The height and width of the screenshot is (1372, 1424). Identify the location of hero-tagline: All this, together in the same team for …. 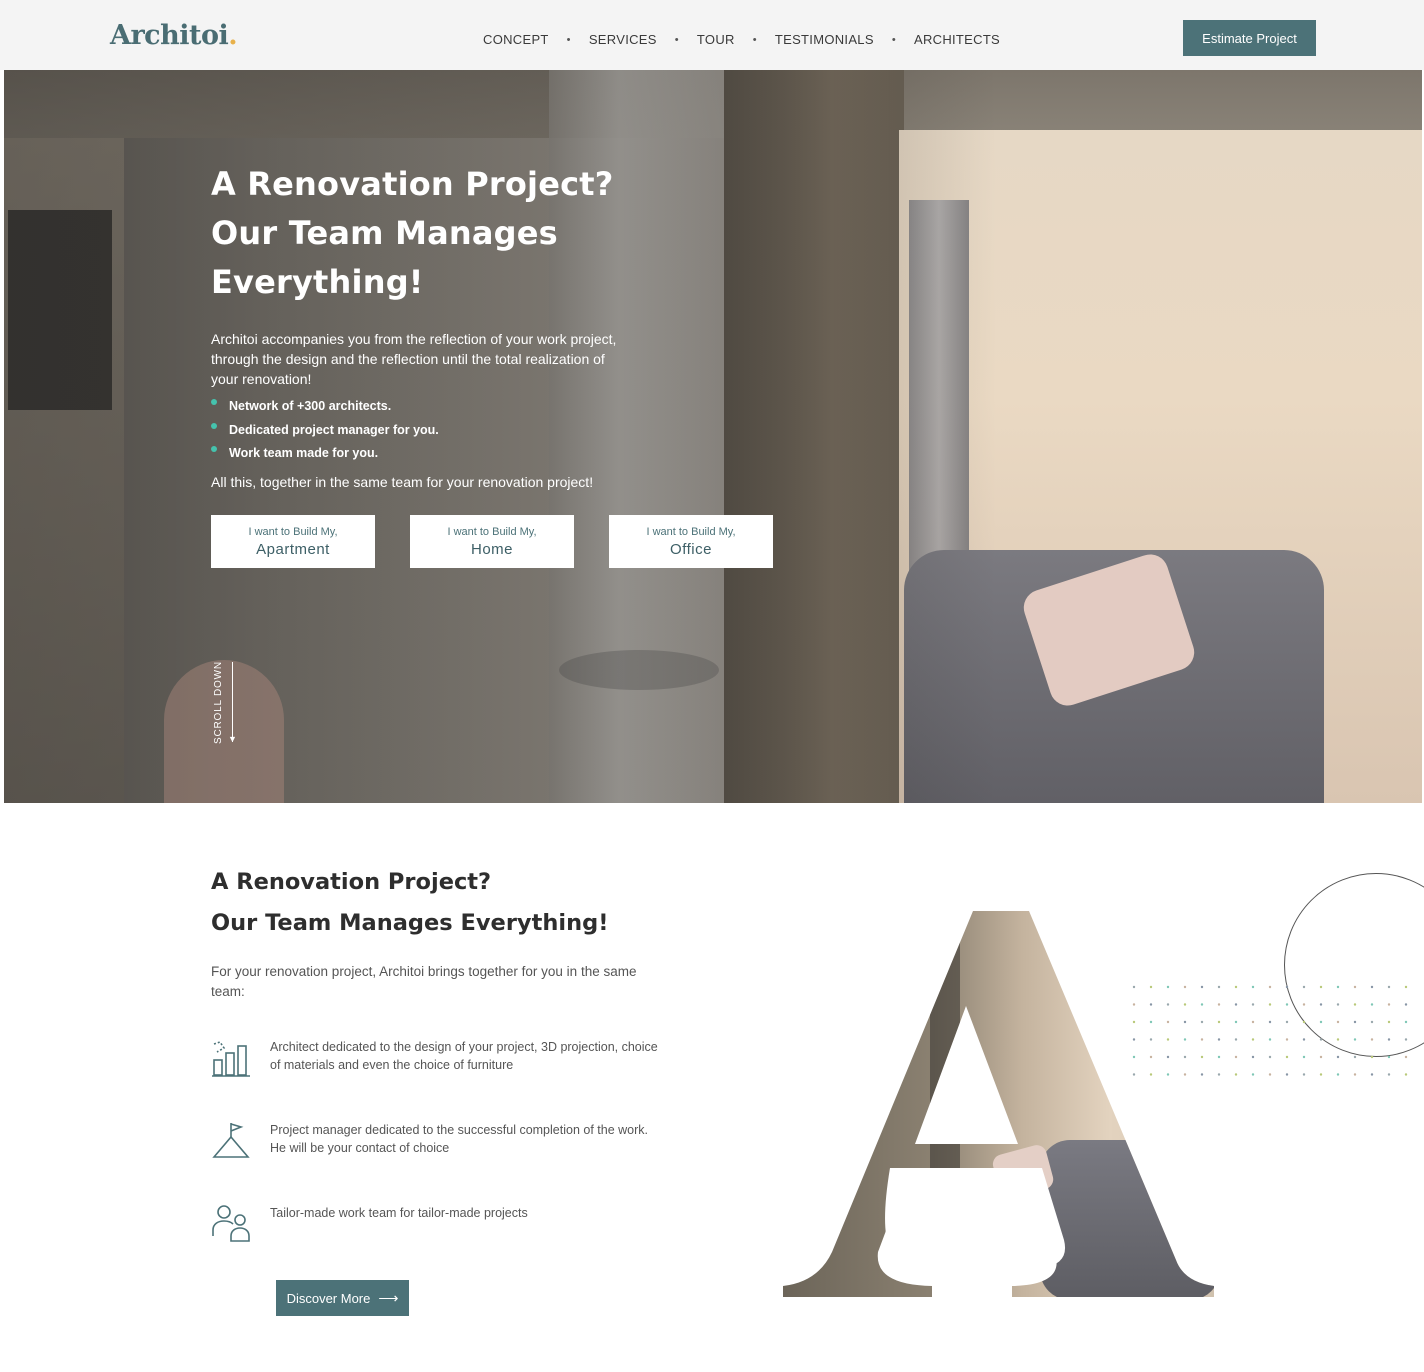
(402, 481).